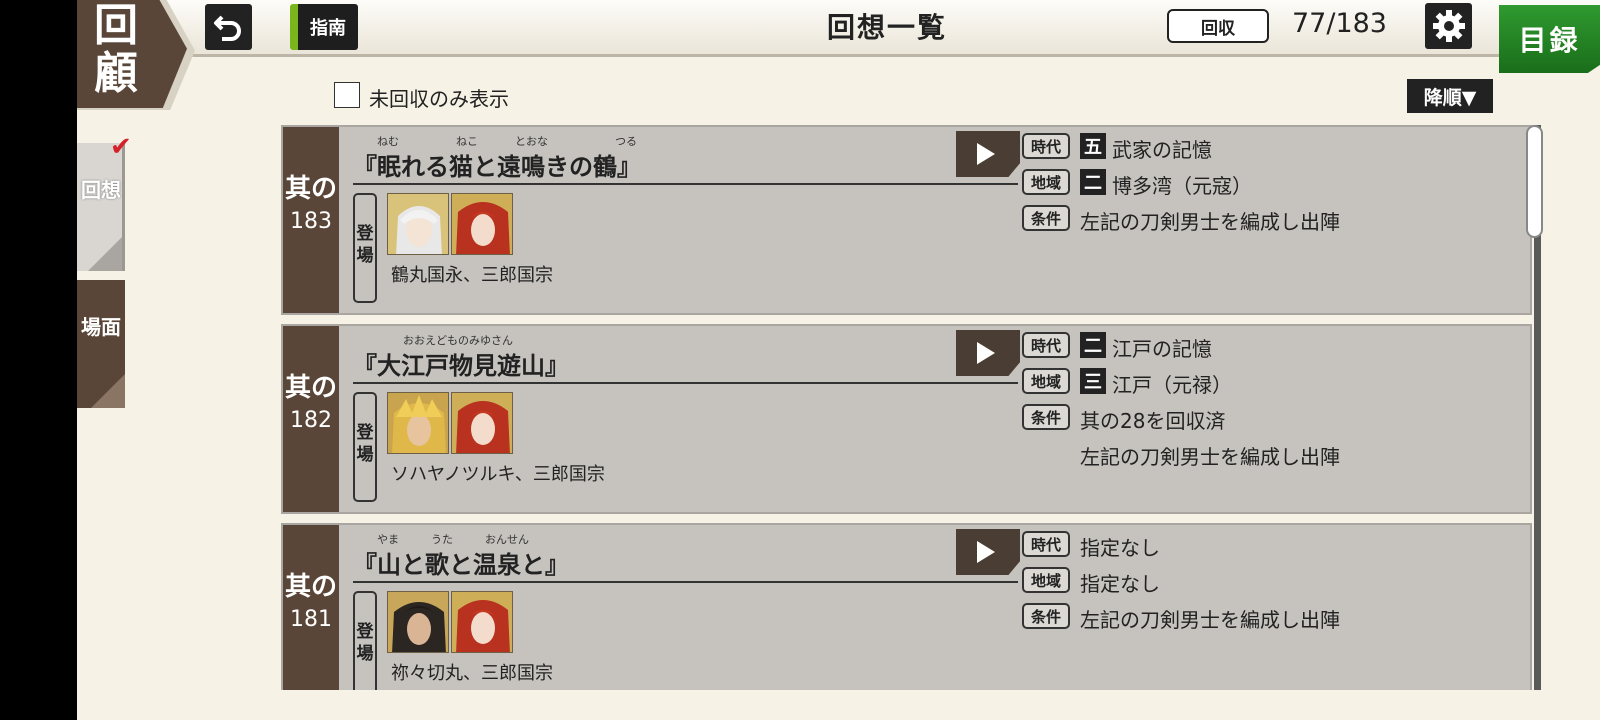 Image resolution: width=1600 pixels, height=720 pixels. What do you see at coordinates (685, 556) in the screenshot?
I see `card-title-area: やま うた おんせん 『山と歌と温泉と』` at bounding box center [685, 556].